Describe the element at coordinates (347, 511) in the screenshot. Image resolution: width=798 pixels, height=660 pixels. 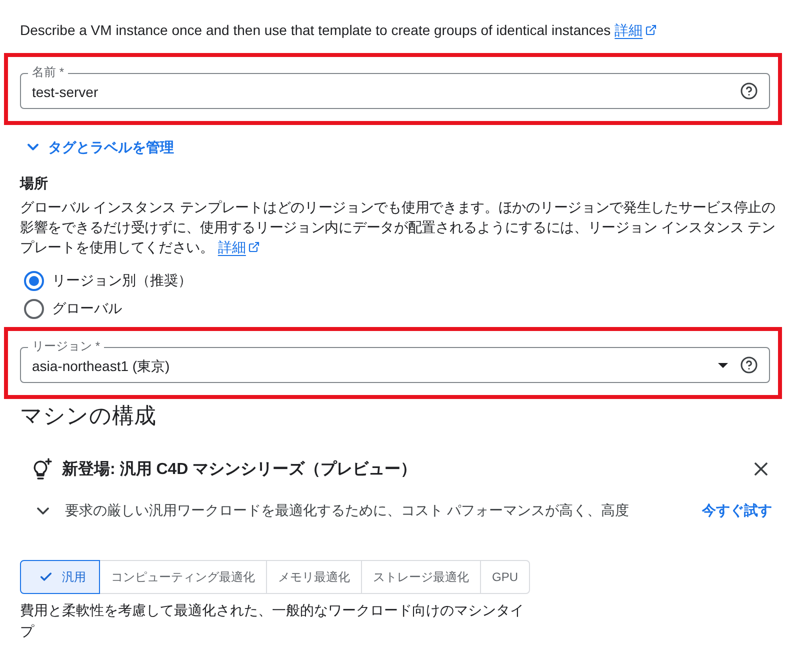
I see `banner-text: 要求の厳しい汎用ワークロードを最適化するために、コスト パフォーマンスが高く、高度` at that location.